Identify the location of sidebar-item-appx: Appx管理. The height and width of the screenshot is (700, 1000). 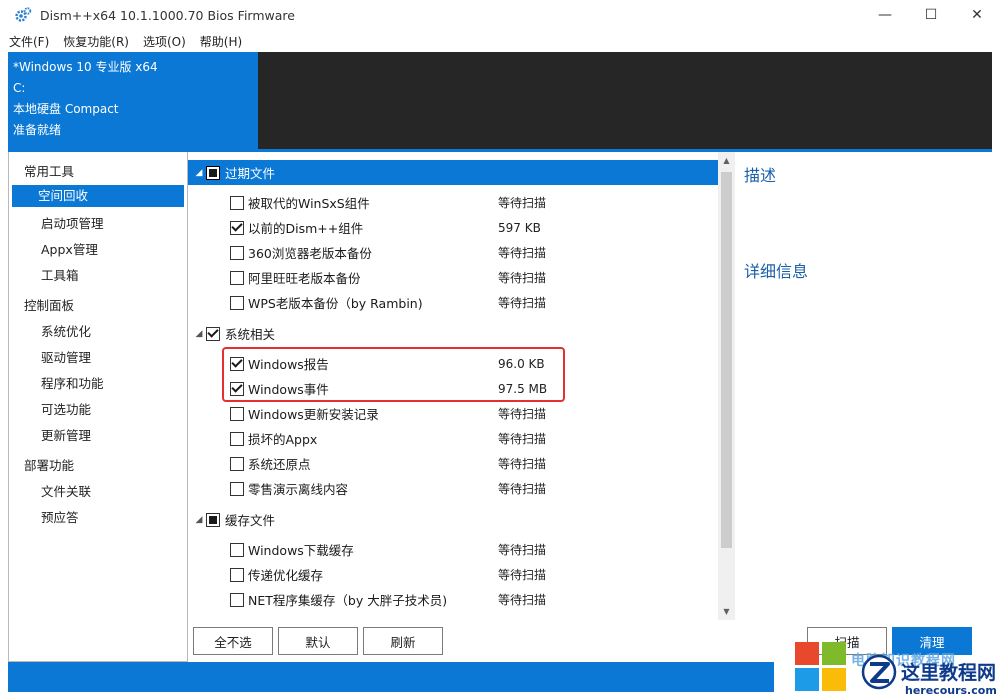
(98, 250).